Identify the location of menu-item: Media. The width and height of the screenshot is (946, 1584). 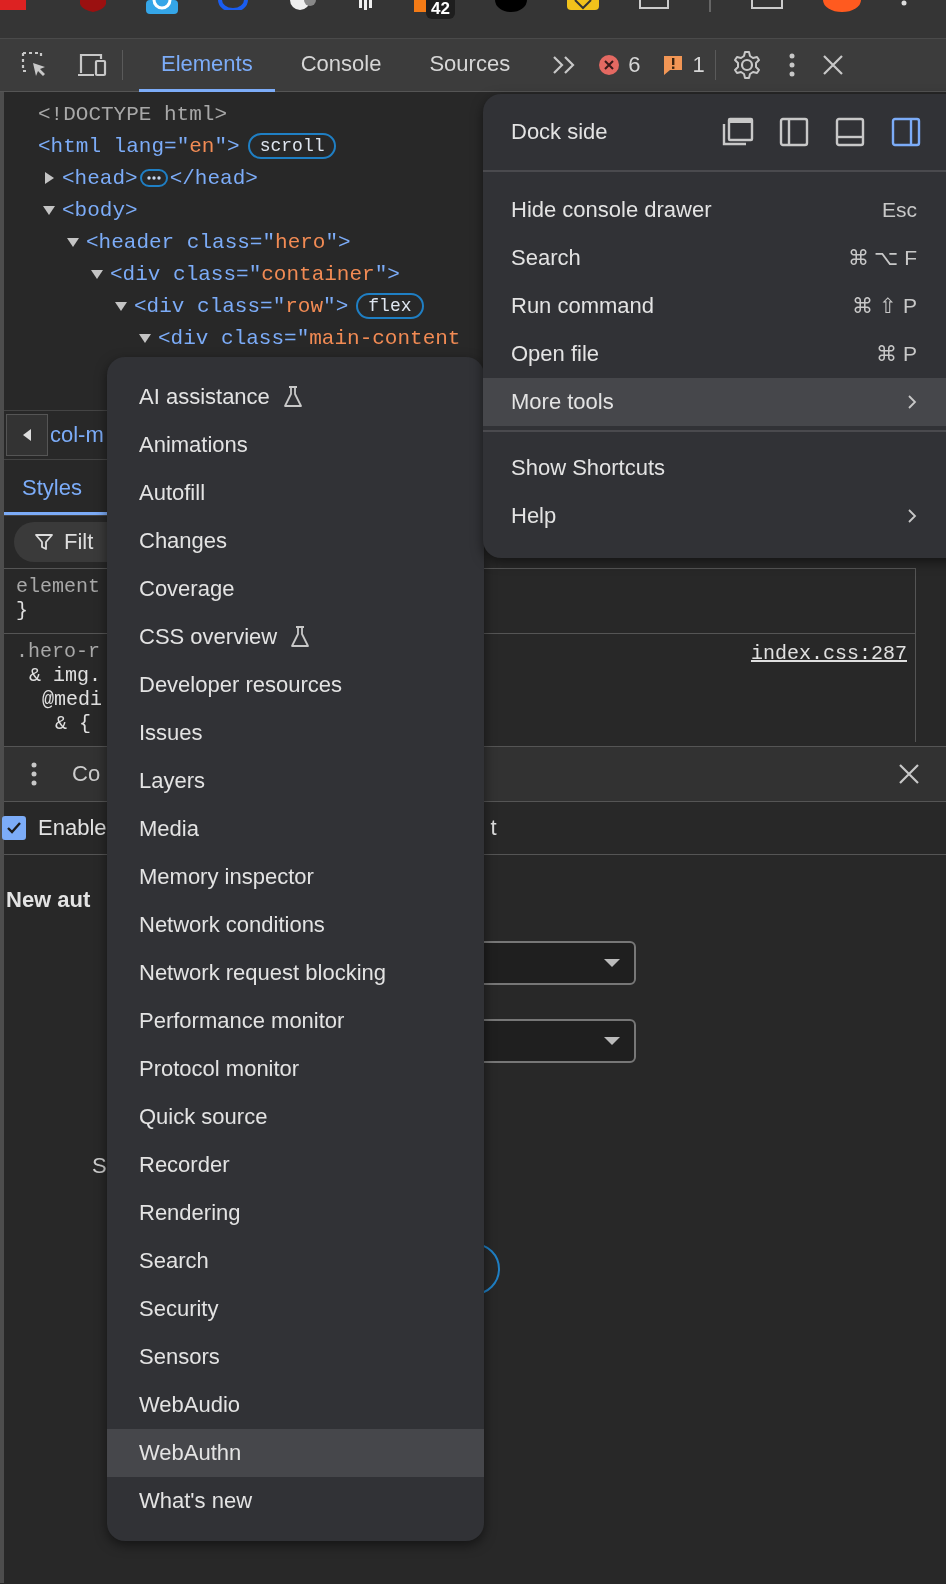
(295, 829).